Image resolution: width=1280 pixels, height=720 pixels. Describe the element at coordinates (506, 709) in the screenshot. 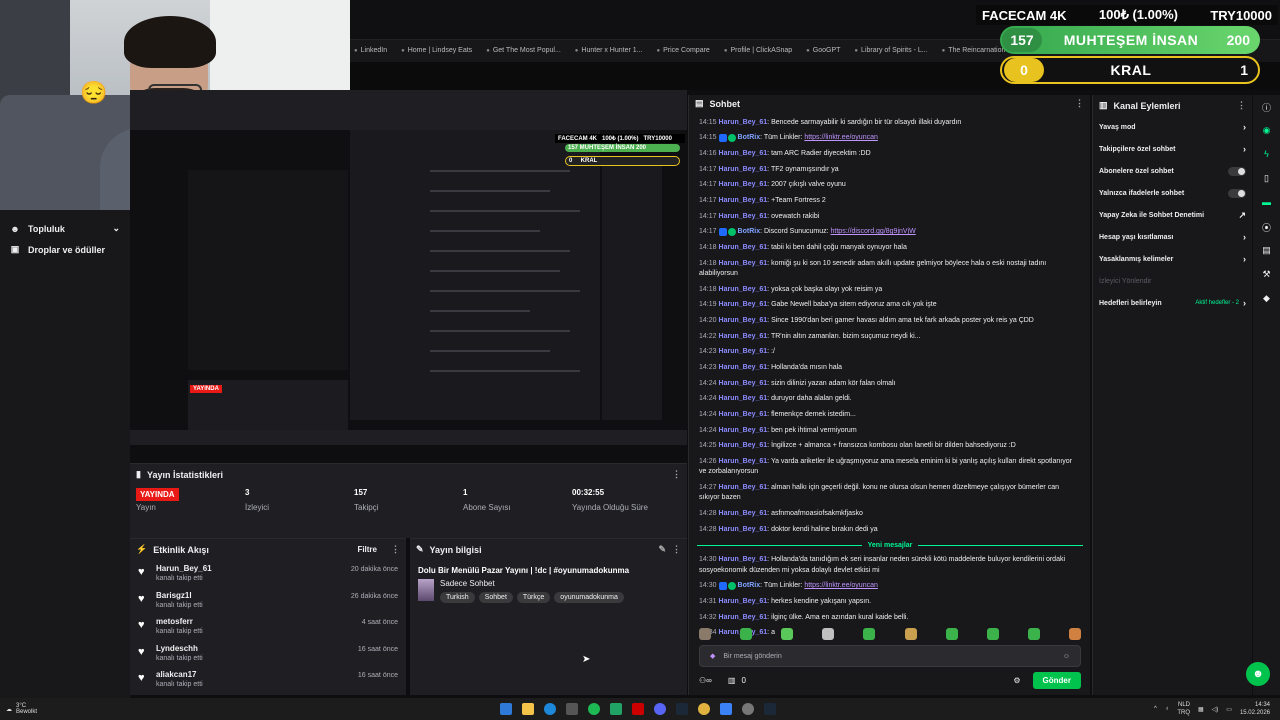

I see `start-icon` at that location.